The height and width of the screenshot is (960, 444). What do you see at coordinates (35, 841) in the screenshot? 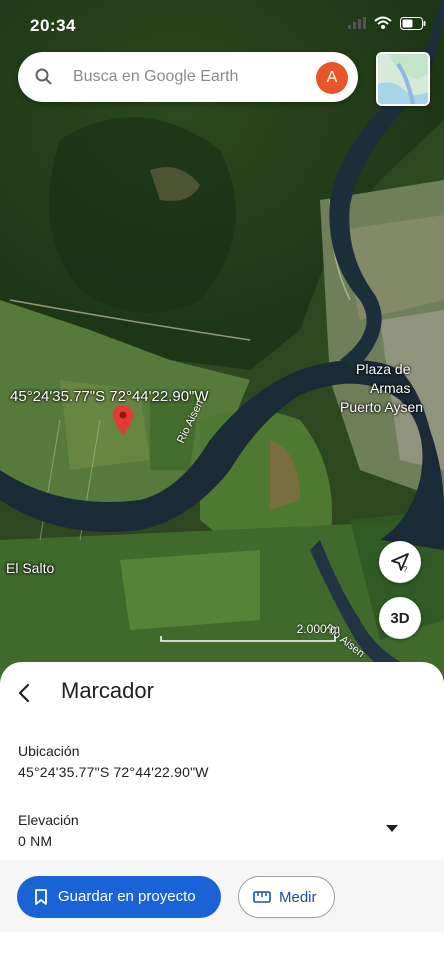
I see `elevation-value: 0 NM` at bounding box center [35, 841].